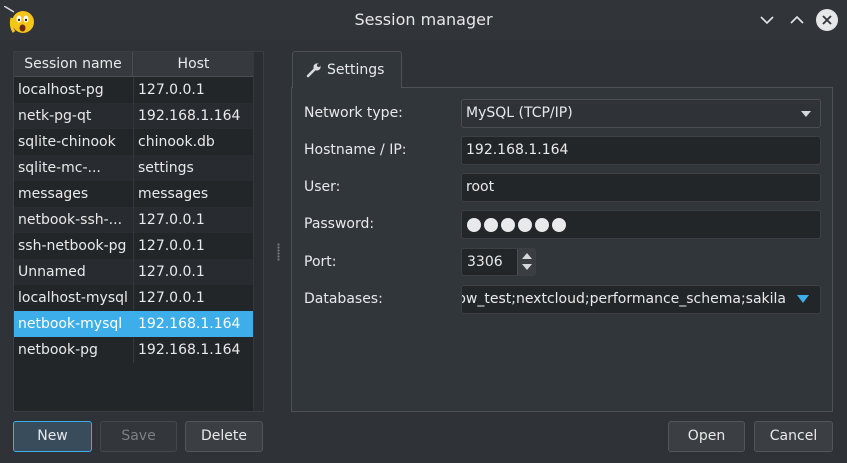 The width and height of the screenshot is (847, 463). I want to click on network-type-value: MySQL (TCP/IP), so click(519, 113).